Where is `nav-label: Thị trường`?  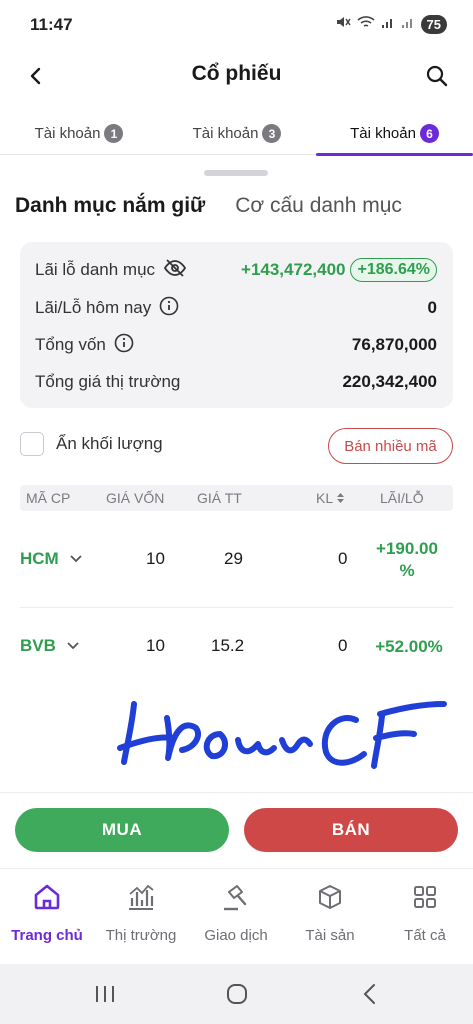
nav-label: Thị trường is located at coordinates (141, 935).